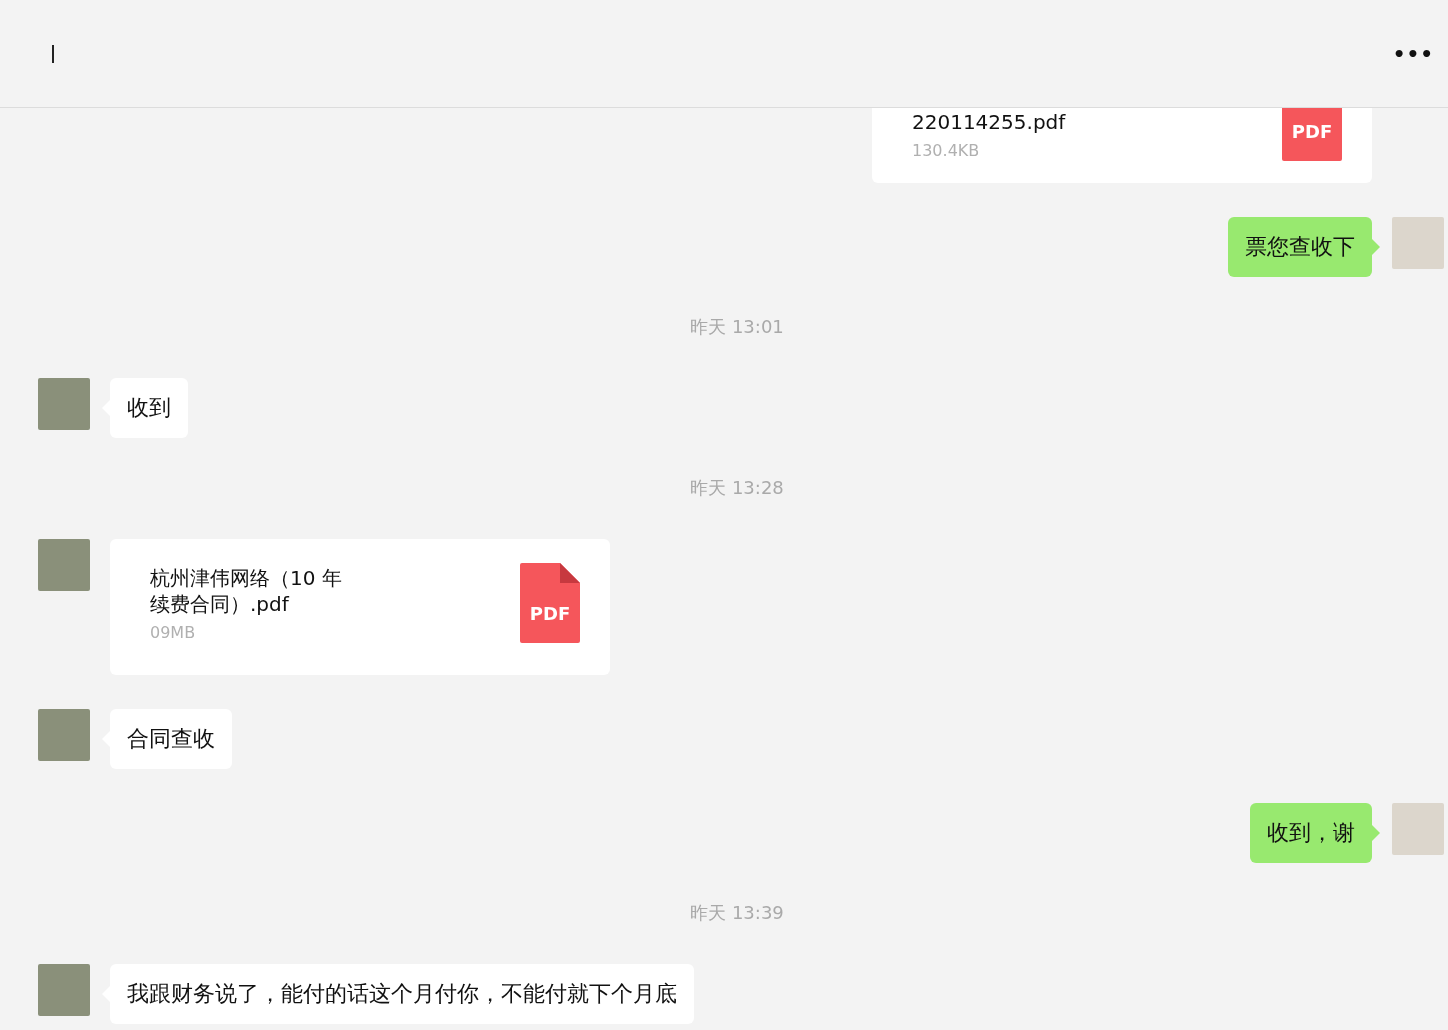 This screenshot has height=1030, width=1448. I want to click on timestamp: 昨天 13:39, so click(737, 913).